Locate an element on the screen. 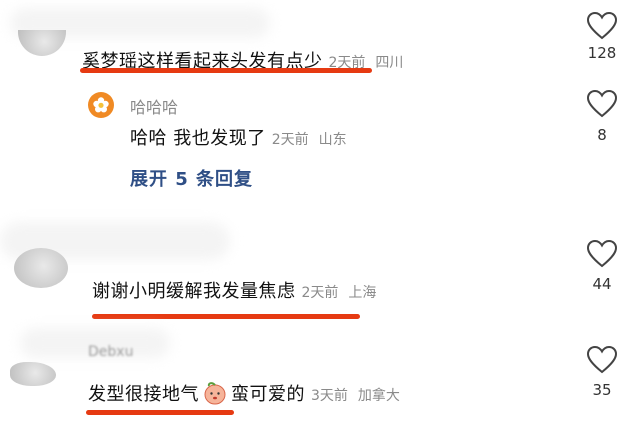 This screenshot has height=425, width=640. reply-text: 哈哈 我也发现了 2天前 山东 is located at coordinates (238, 137).